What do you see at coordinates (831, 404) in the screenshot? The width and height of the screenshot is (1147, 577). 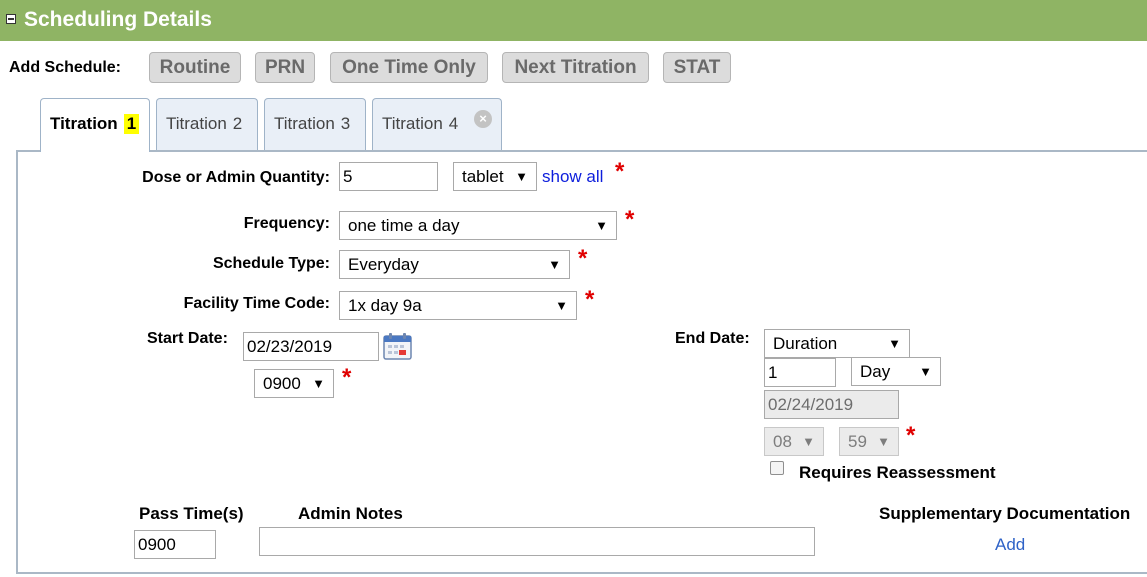 I see `end-date-input: 02/24/2019` at bounding box center [831, 404].